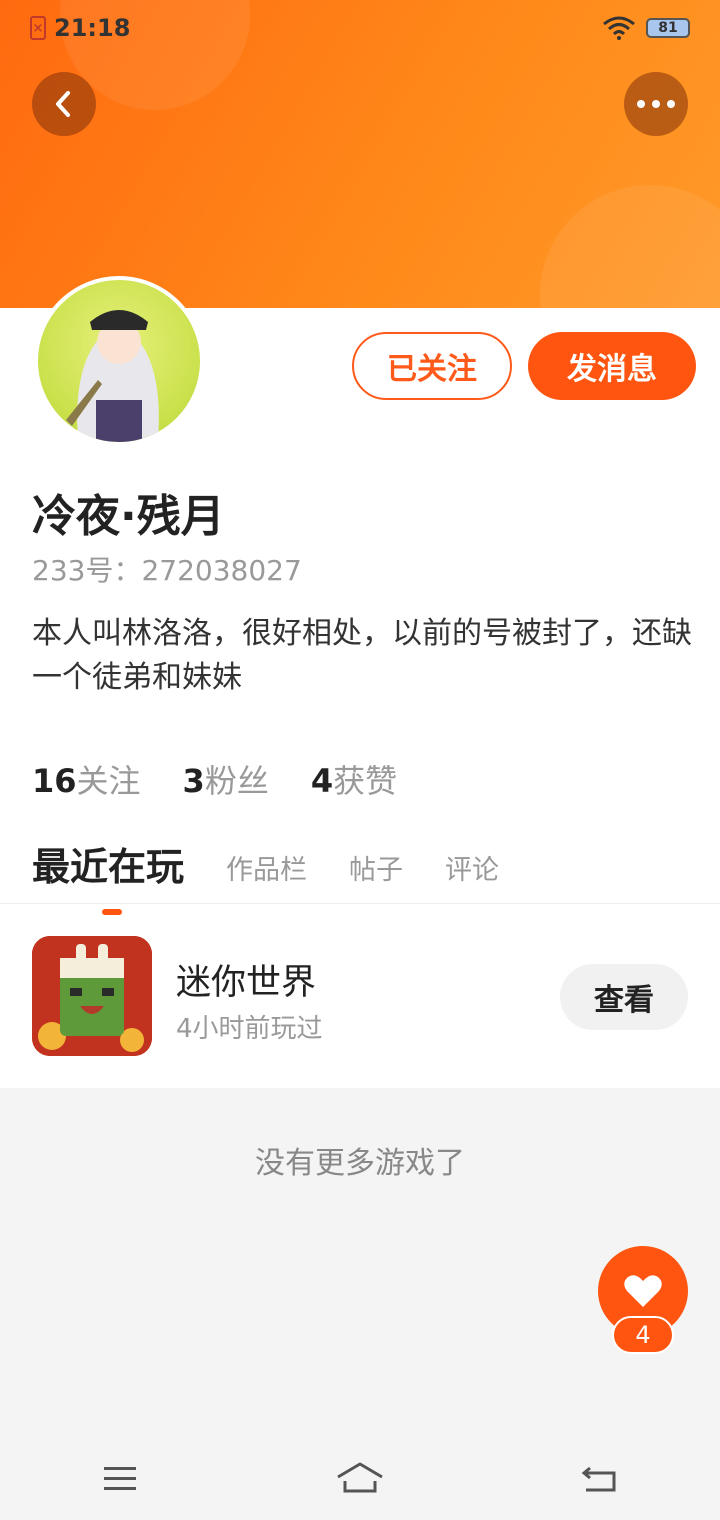 This screenshot has height=1520, width=720. Describe the element at coordinates (432, 366) in the screenshot. I see `followed-button: 已关注` at that location.